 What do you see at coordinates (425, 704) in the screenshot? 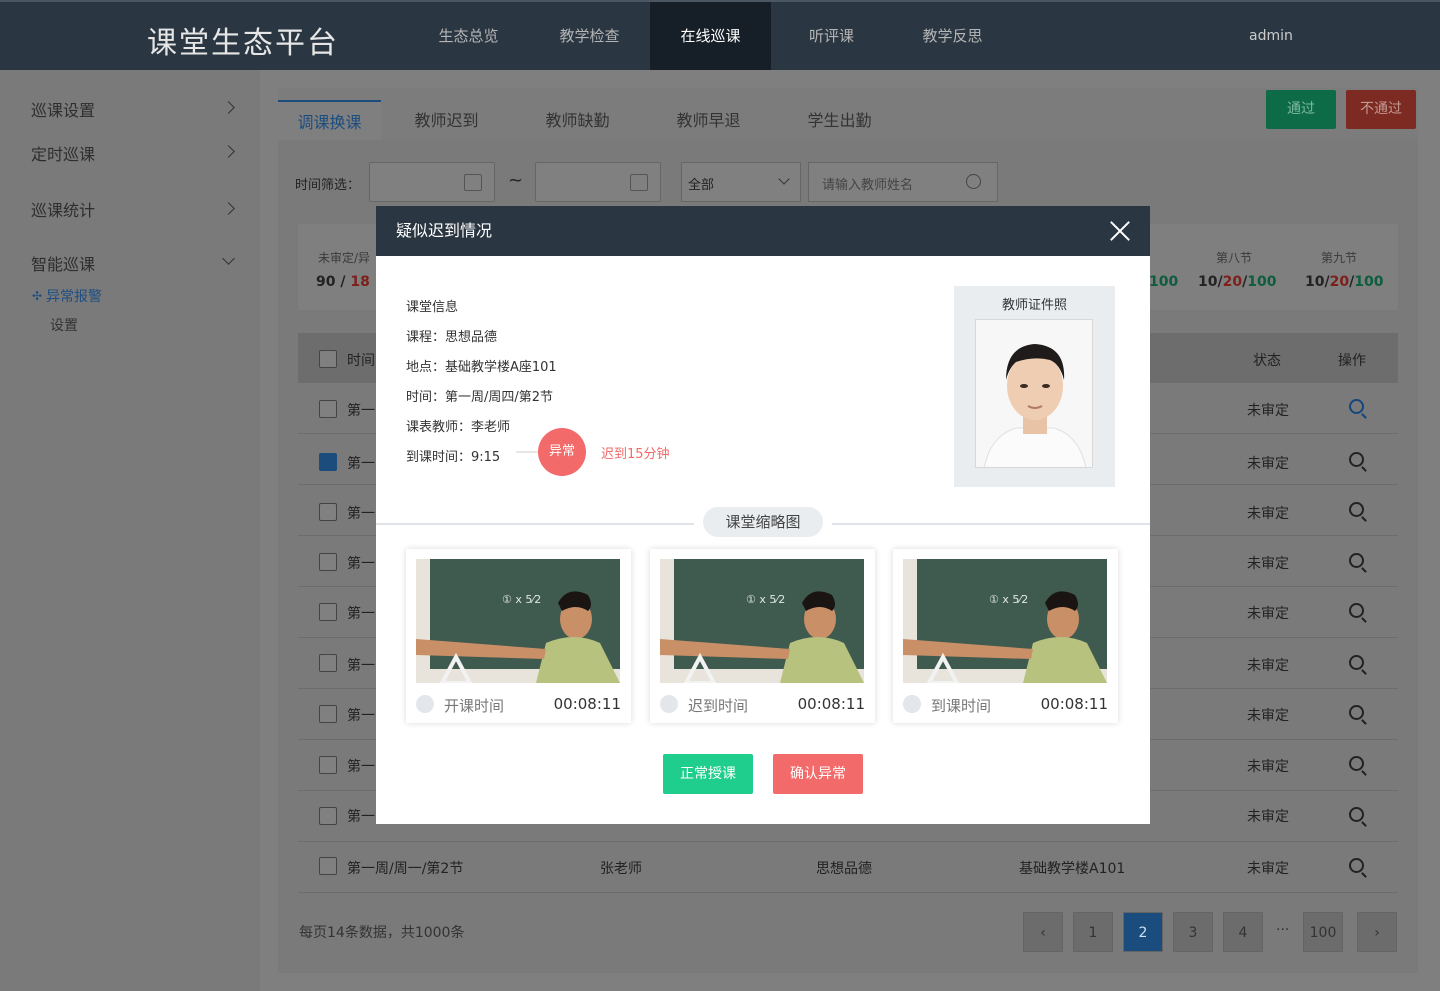
I see `clock-icon` at bounding box center [425, 704].